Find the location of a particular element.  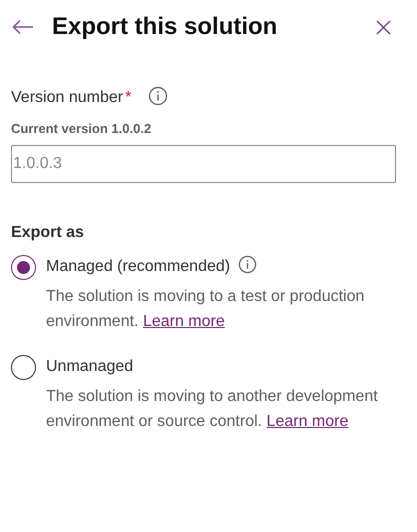

field-label: Version number is located at coordinates (67, 98).